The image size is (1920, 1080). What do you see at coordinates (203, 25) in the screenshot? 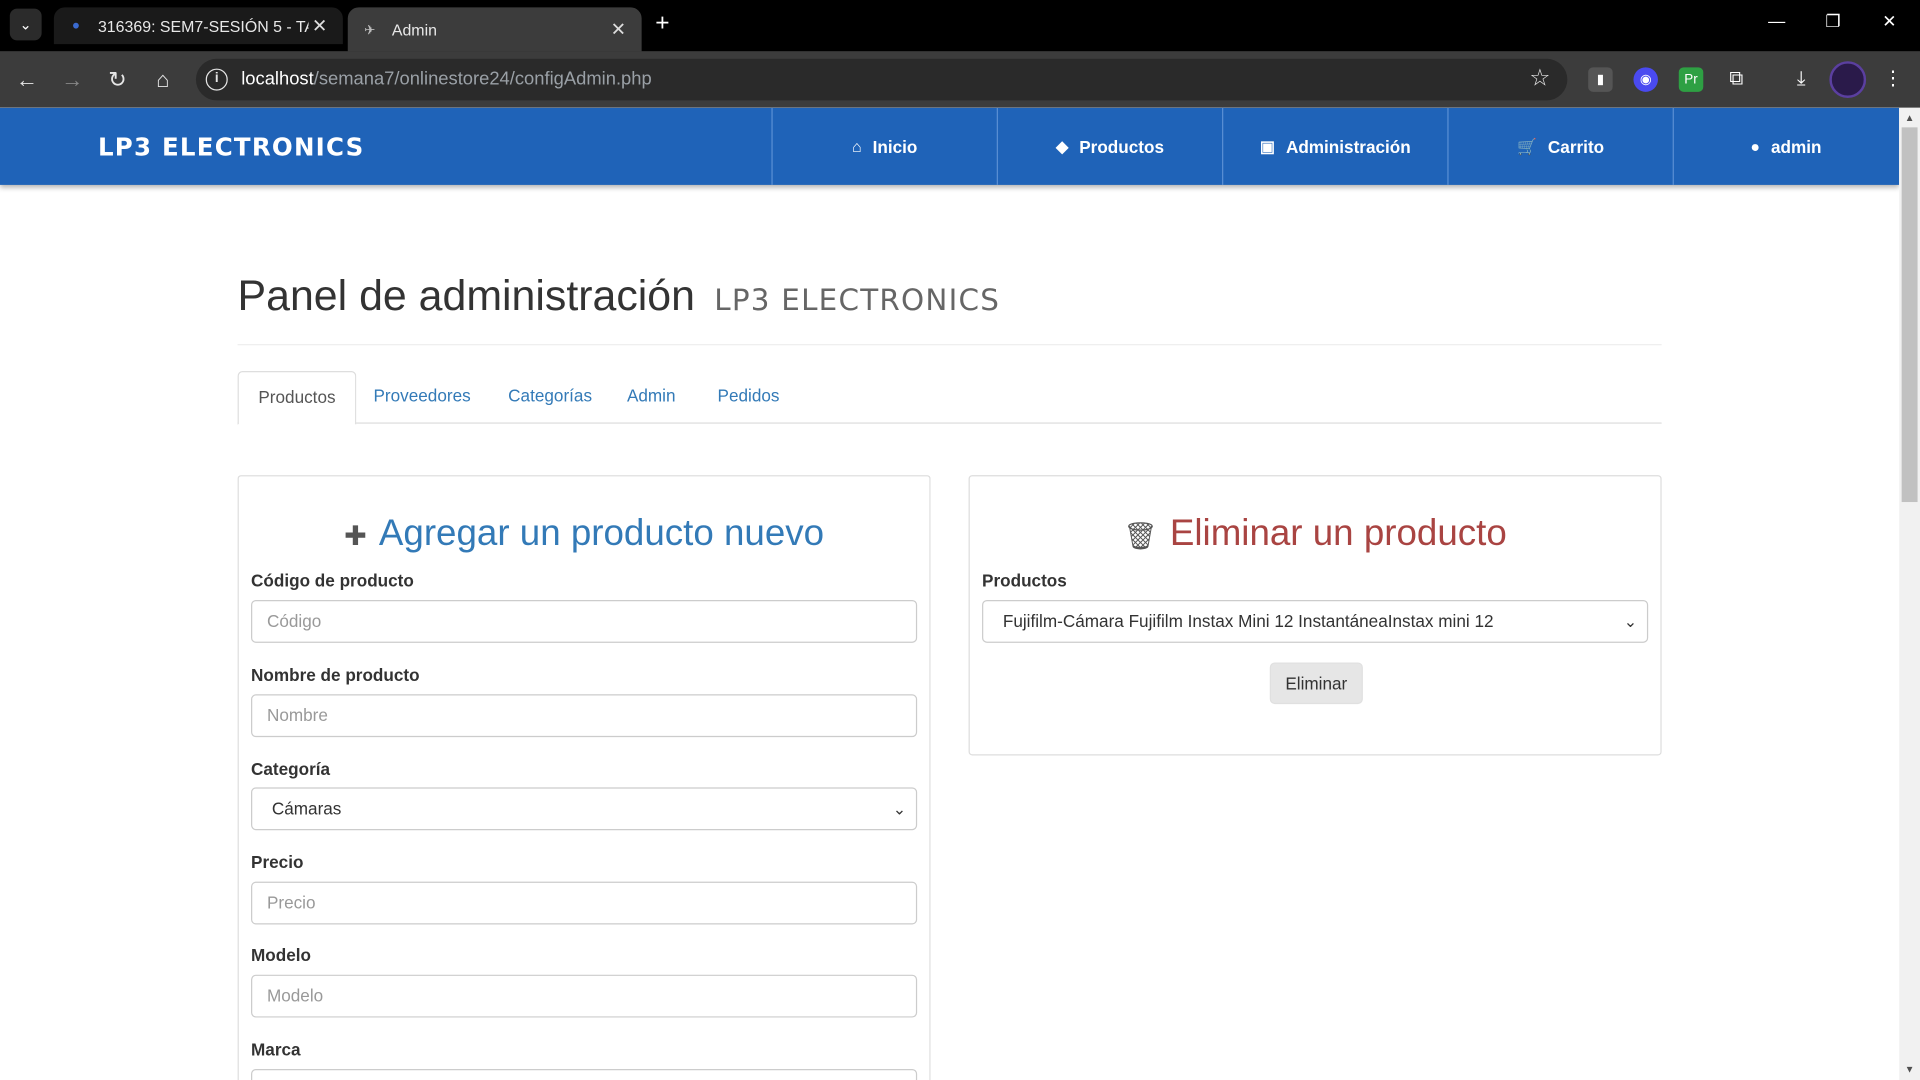
I see `tab-title: 316369: SEM7-SESIÓN 5 - TALL` at bounding box center [203, 25].